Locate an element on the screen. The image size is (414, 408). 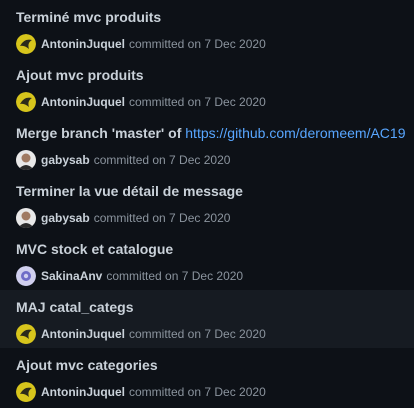
commit-title-text: MVC stock et catalogue is located at coordinates (94, 249).